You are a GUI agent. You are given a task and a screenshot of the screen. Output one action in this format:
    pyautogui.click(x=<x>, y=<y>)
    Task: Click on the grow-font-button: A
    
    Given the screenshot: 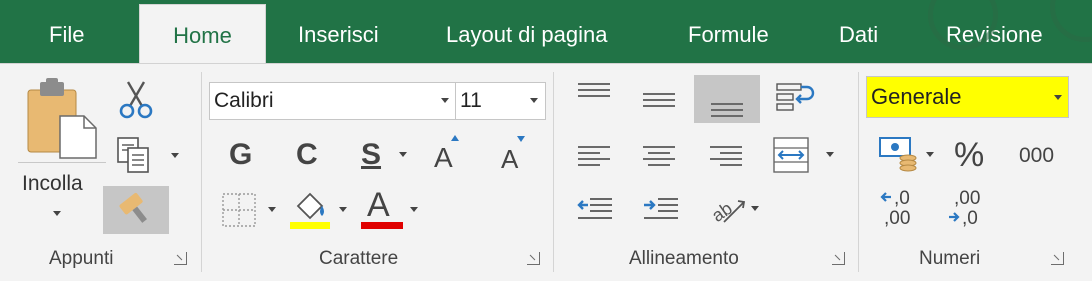 What is the action you would take?
    pyautogui.click(x=443, y=158)
    